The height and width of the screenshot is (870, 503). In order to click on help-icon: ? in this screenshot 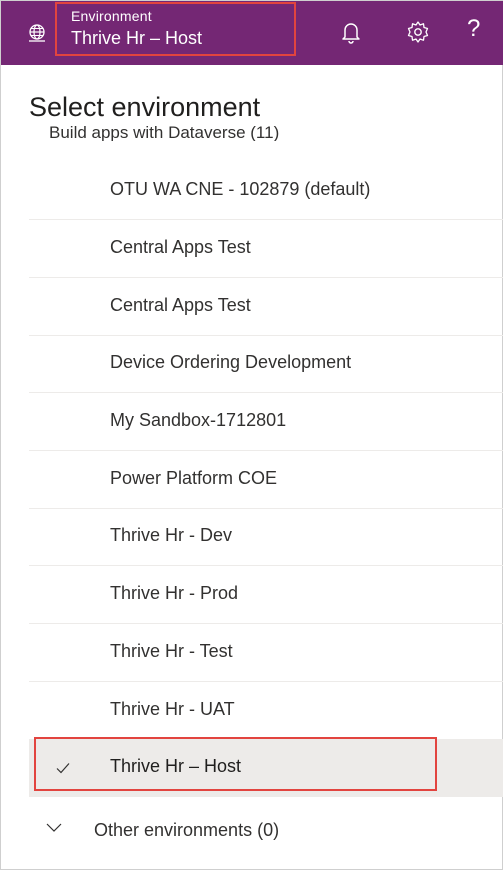, I will do `click(477, 30)`.